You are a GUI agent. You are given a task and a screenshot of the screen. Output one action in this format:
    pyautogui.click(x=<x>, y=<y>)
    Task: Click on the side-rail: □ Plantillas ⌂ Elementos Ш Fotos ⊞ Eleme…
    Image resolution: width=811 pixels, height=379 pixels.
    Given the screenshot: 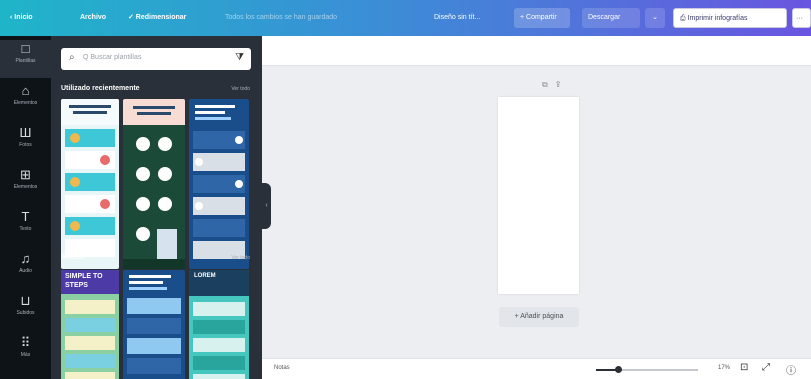 What is the action you would take?
    pyautogui.click(x=25, y=207)
    